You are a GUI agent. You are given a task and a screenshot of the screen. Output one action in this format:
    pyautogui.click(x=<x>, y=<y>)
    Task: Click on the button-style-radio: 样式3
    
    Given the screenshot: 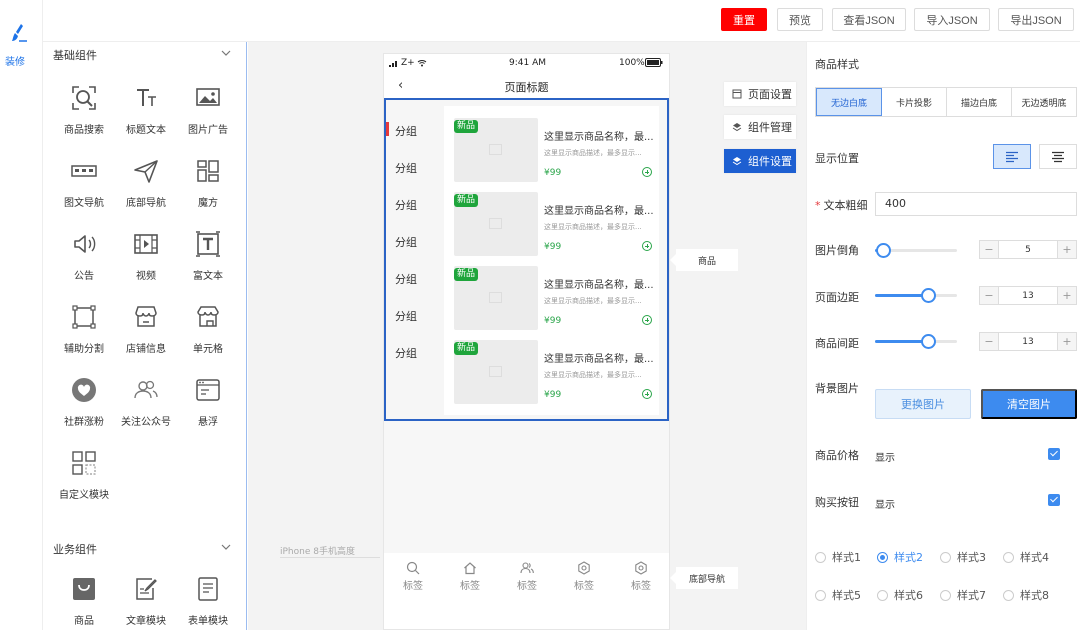 What is the action you would take?
    pyautogui.click(x=963, y=557)
    